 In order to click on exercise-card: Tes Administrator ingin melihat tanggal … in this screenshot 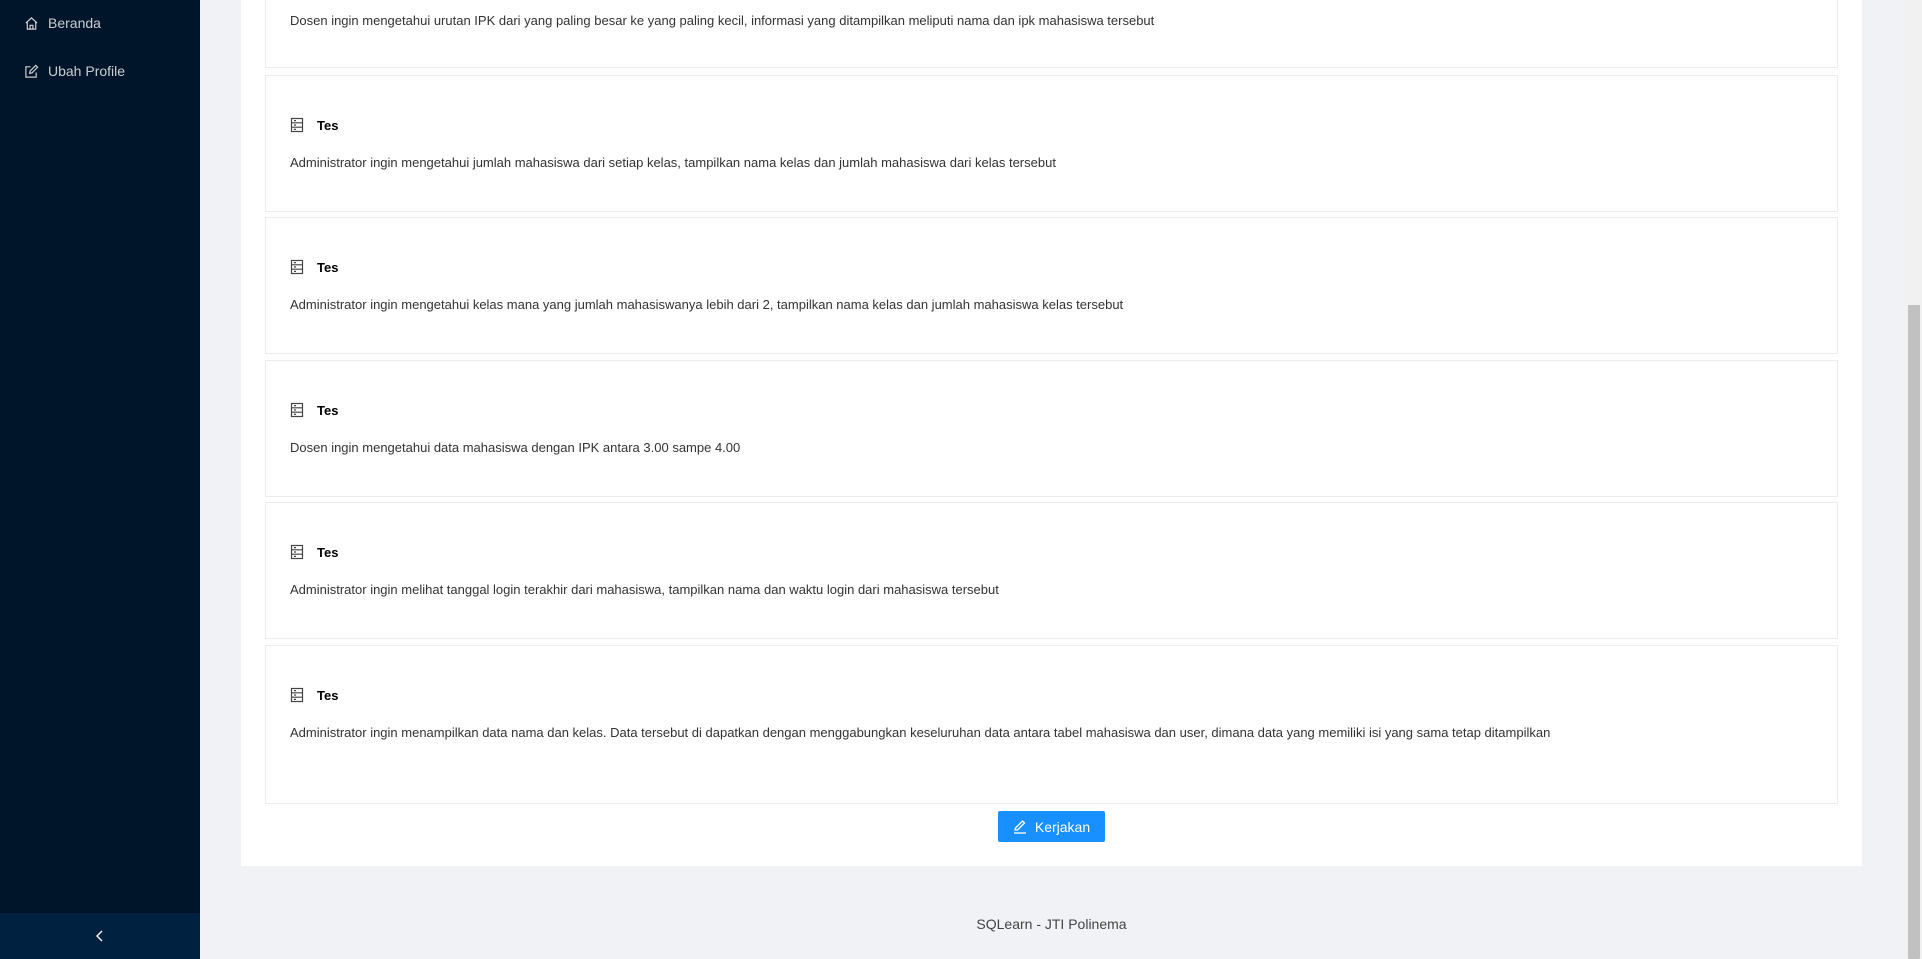, I will do `click(1051, 570)`.